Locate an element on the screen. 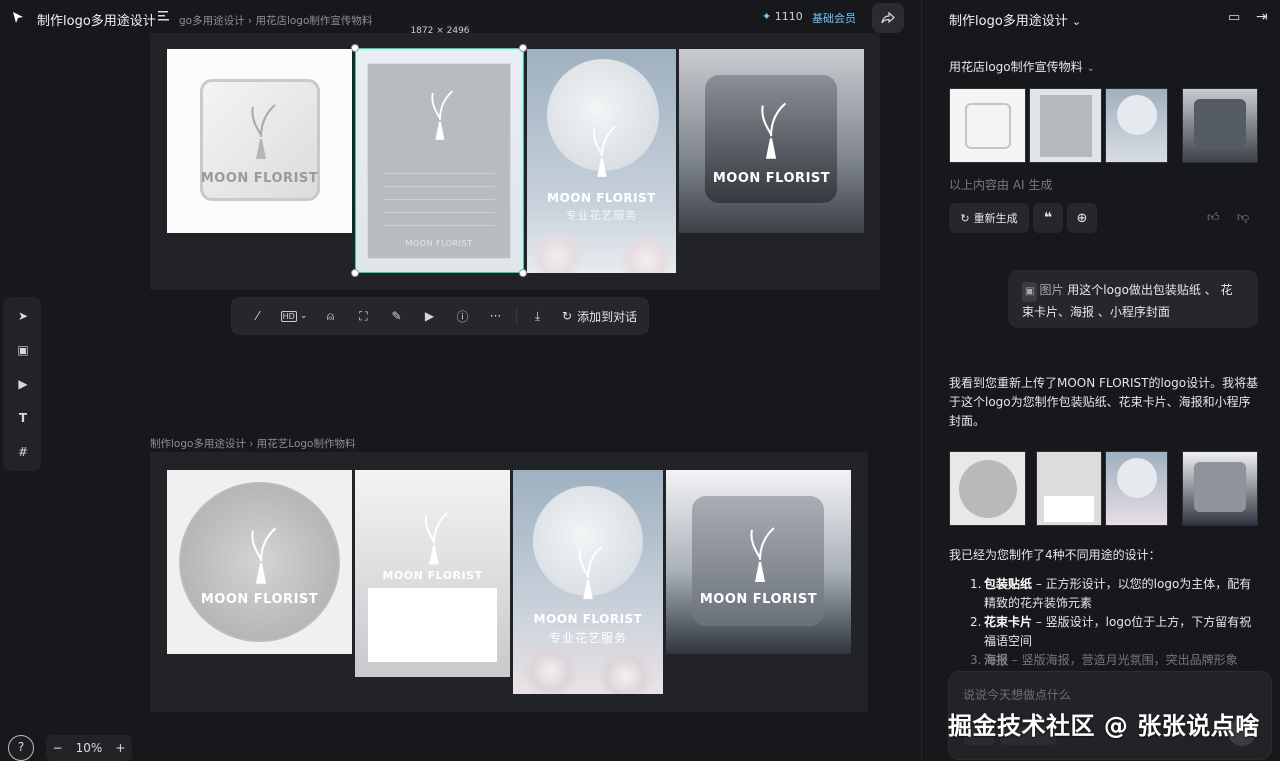 Image resolution: width=1280 pixels, height=761 pixels. watermark: 掘金技术社区 @ 张张说点啥 is located at coordinates (1104, 726).